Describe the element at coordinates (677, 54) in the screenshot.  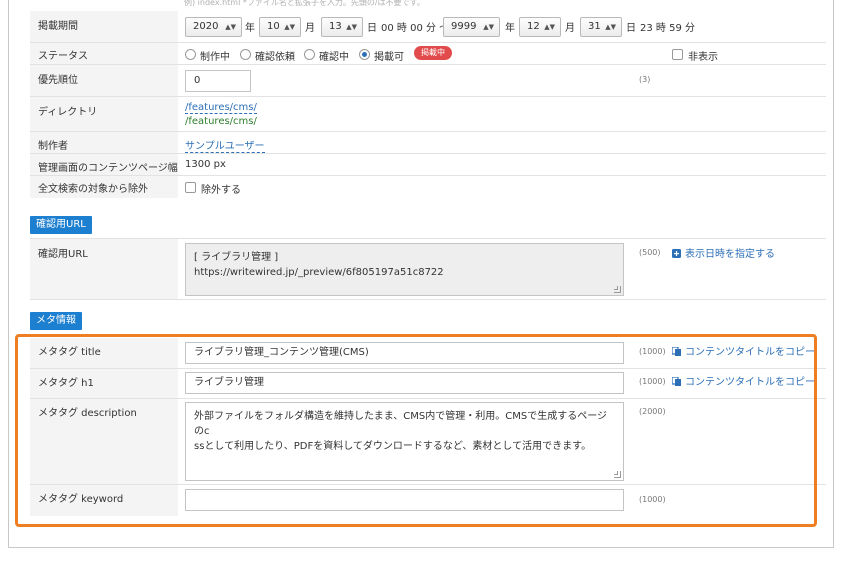
I see `hide-checkbox` at that location.